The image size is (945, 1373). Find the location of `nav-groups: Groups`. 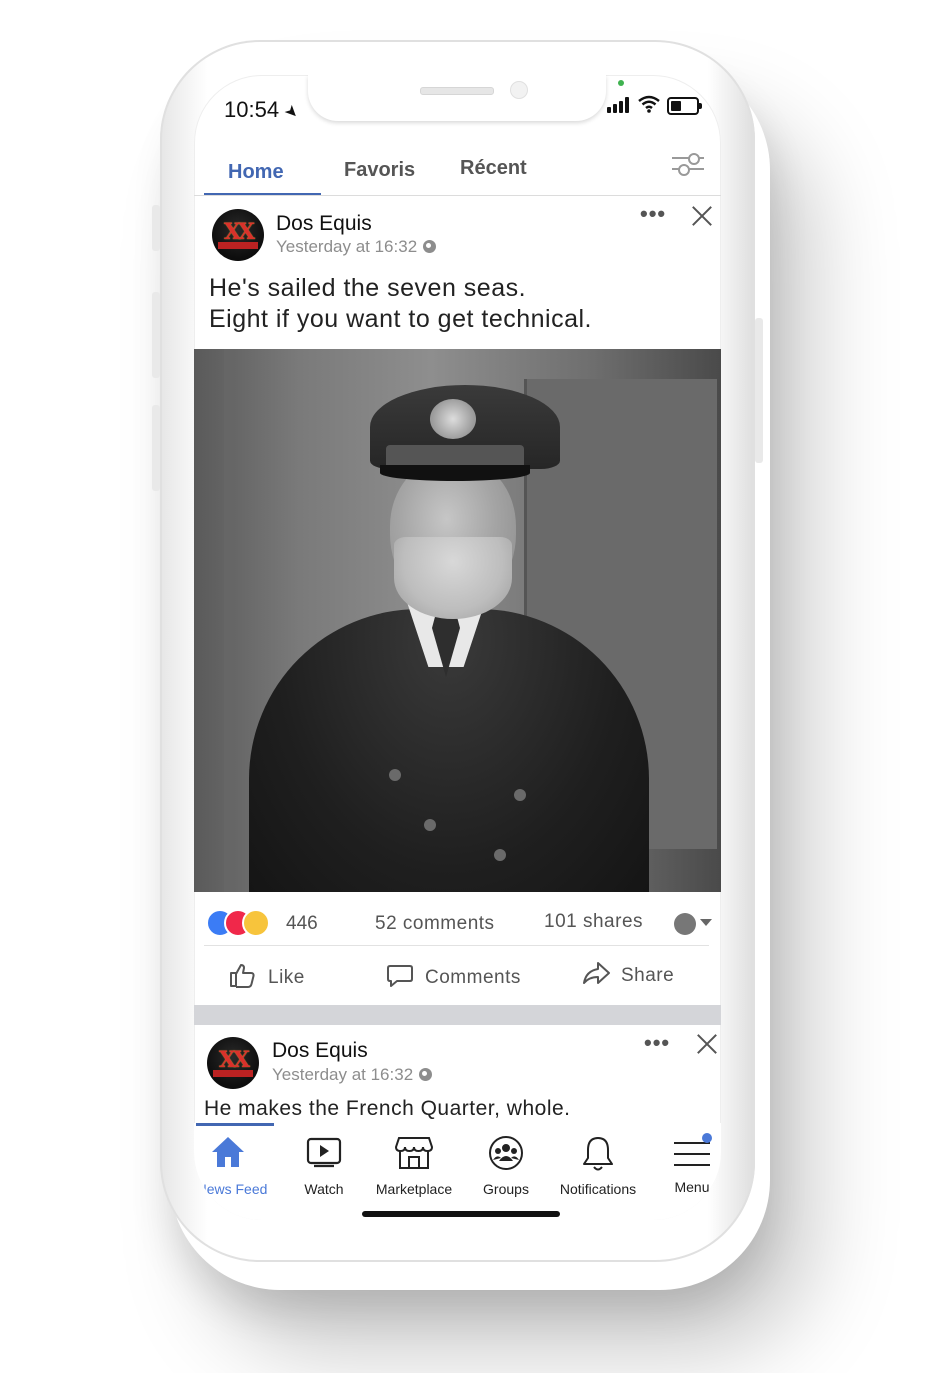

nav-groups: Groups is located at coordinates (506, 1166).